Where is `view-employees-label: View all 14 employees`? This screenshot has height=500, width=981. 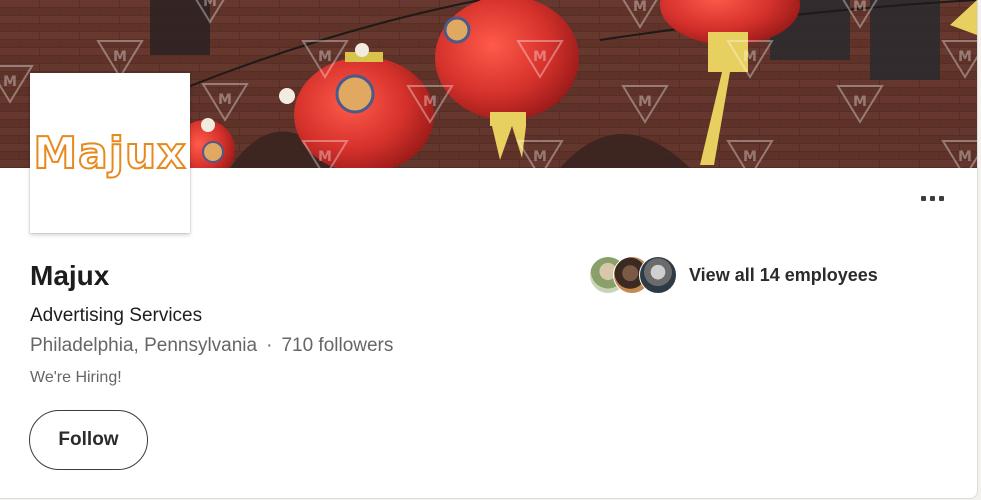 view-employees-label: View all 14 employees is located at coordinates (783, 274).